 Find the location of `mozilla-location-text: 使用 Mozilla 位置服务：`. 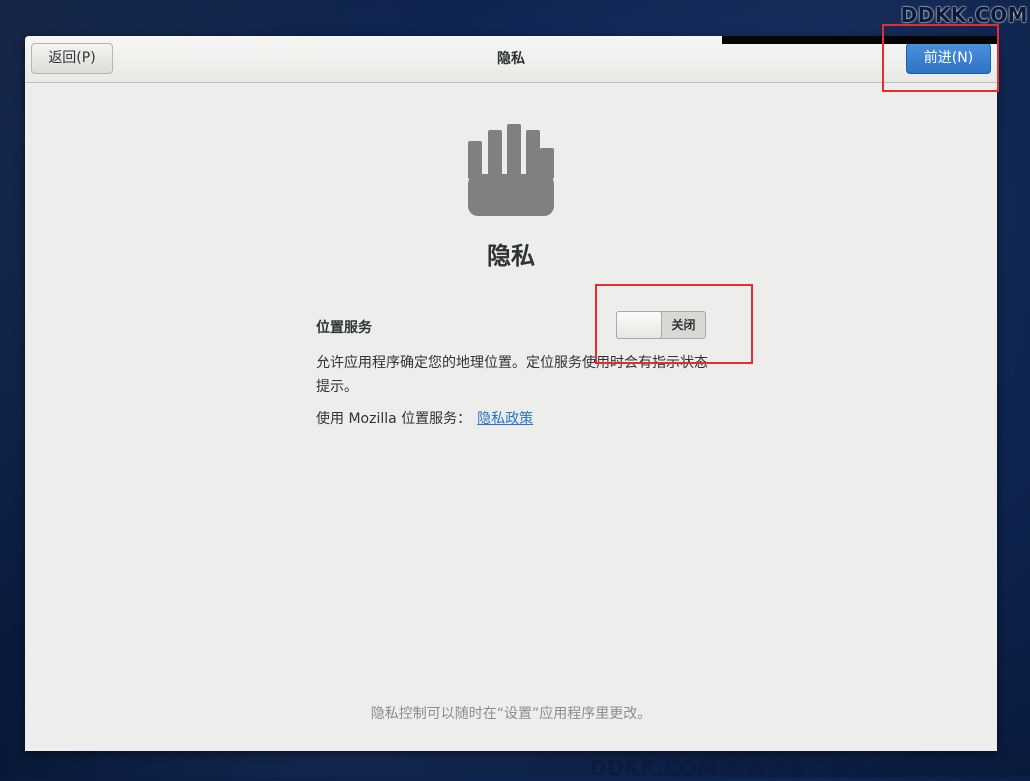

mozilla-location-text: 使用 Mozilla 位置服务： is located at coordinates (394, 419).